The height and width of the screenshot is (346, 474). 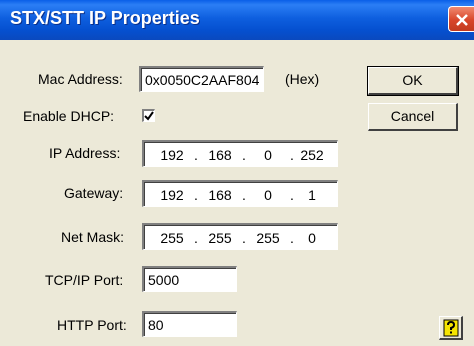 I want to click on ip-octet-3: 0, so click(x=268, y=155).